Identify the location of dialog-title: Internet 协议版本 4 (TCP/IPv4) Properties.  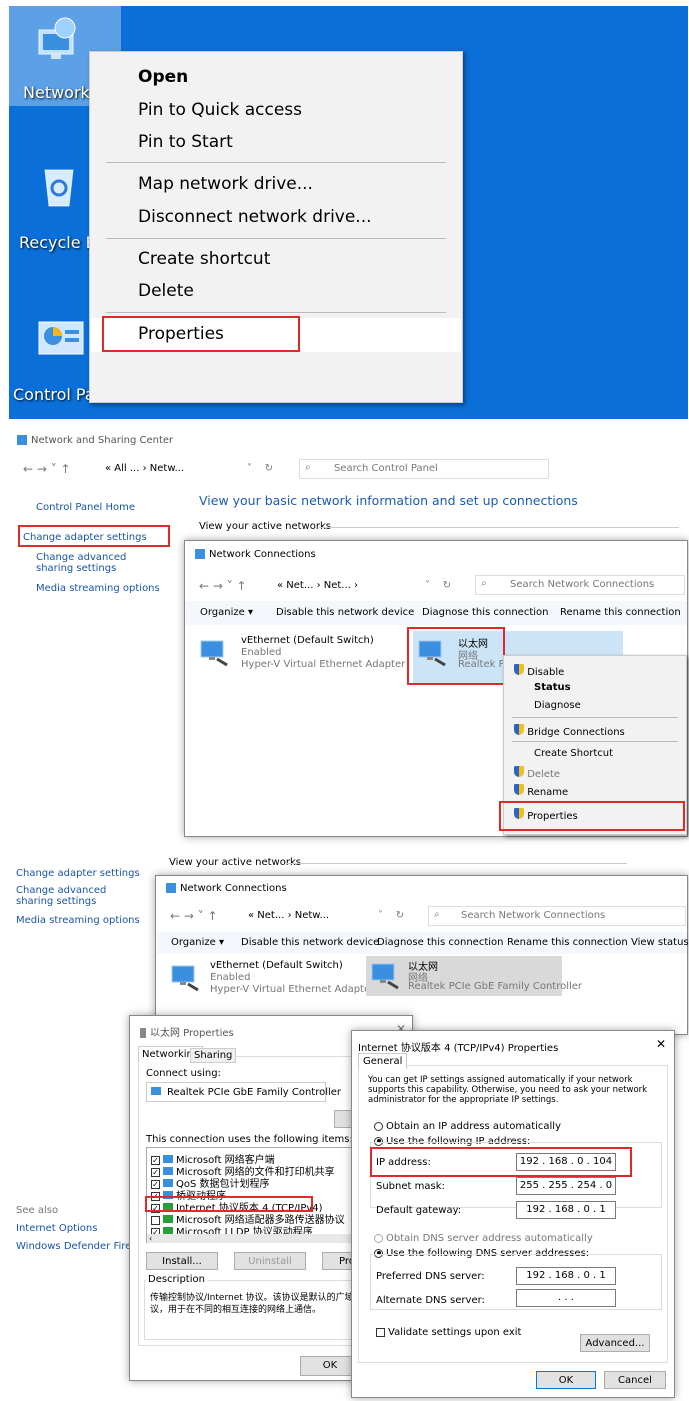
(458, 1048).